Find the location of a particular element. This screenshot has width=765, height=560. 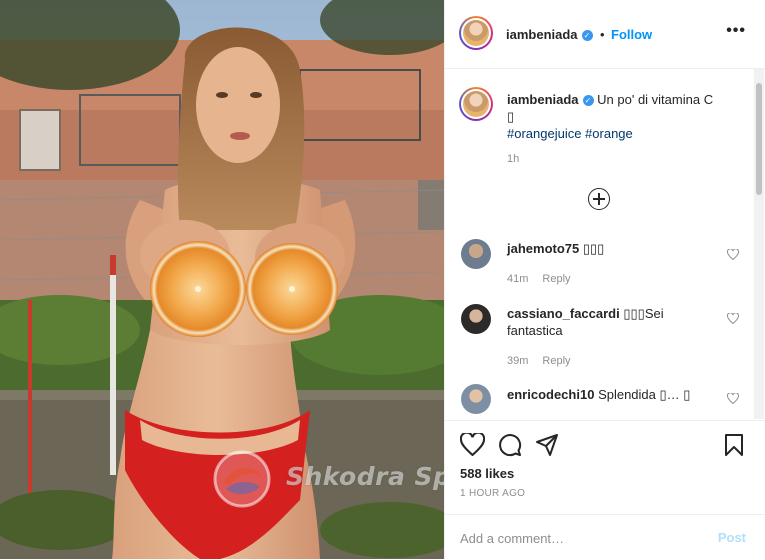

caption-avatar is located at coordinates (476, 104).